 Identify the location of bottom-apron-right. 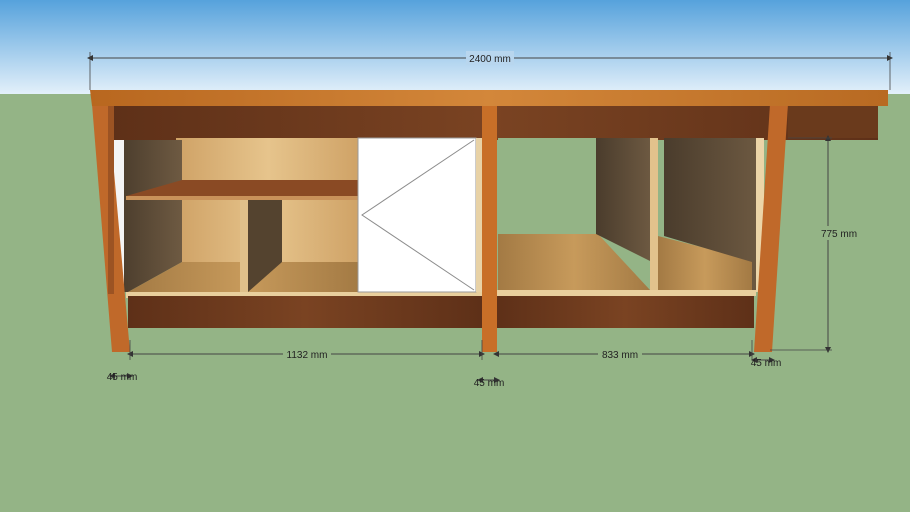
(625, 312).